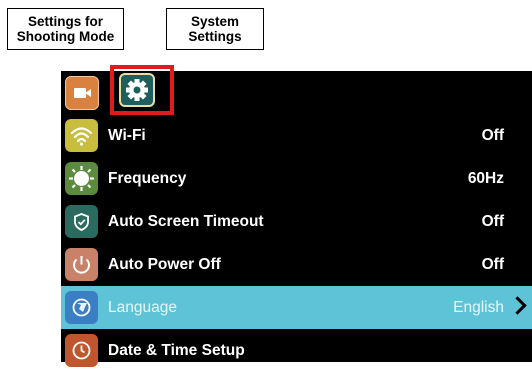  I want to click on callout-system-settings: System Settings, so click(215, 29).